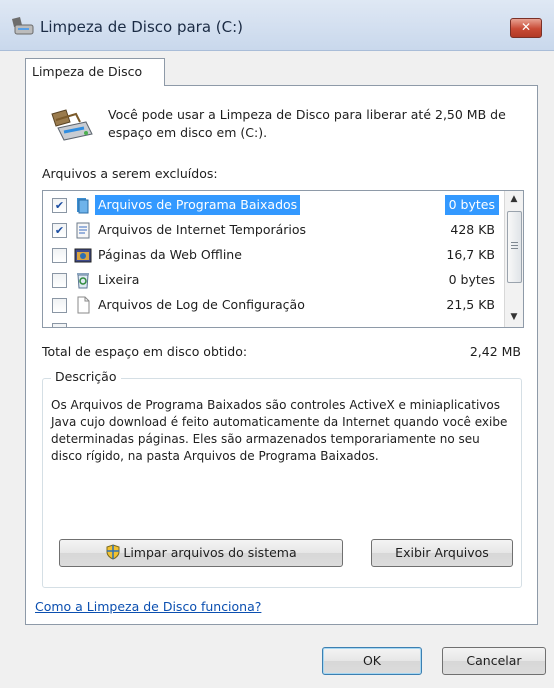 The width and height of the screenshot is (554, 688). Describe the element at coordinates (470, 254) in the screenshot. I see `item-size: 16,7 KB` at that location.